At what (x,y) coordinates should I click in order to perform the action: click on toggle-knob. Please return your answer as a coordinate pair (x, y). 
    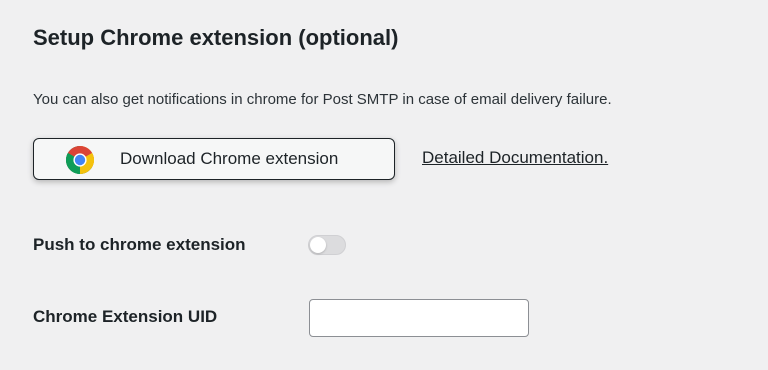
    Looking at the image, I should click on (318, 245).